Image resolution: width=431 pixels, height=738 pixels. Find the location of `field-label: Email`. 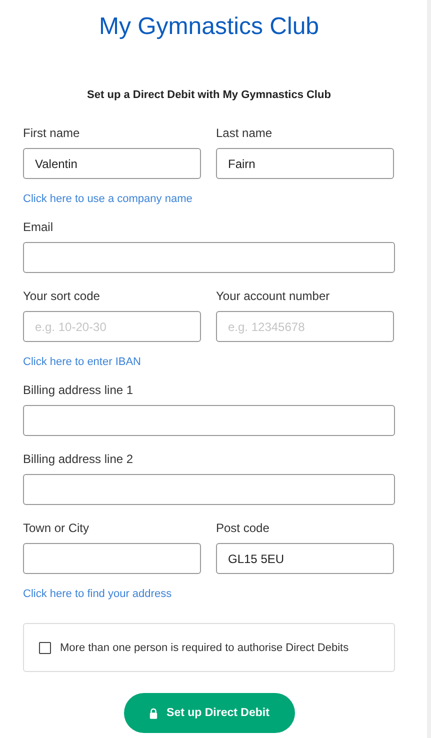

field-label: Email is located at coordinates (38, 227).